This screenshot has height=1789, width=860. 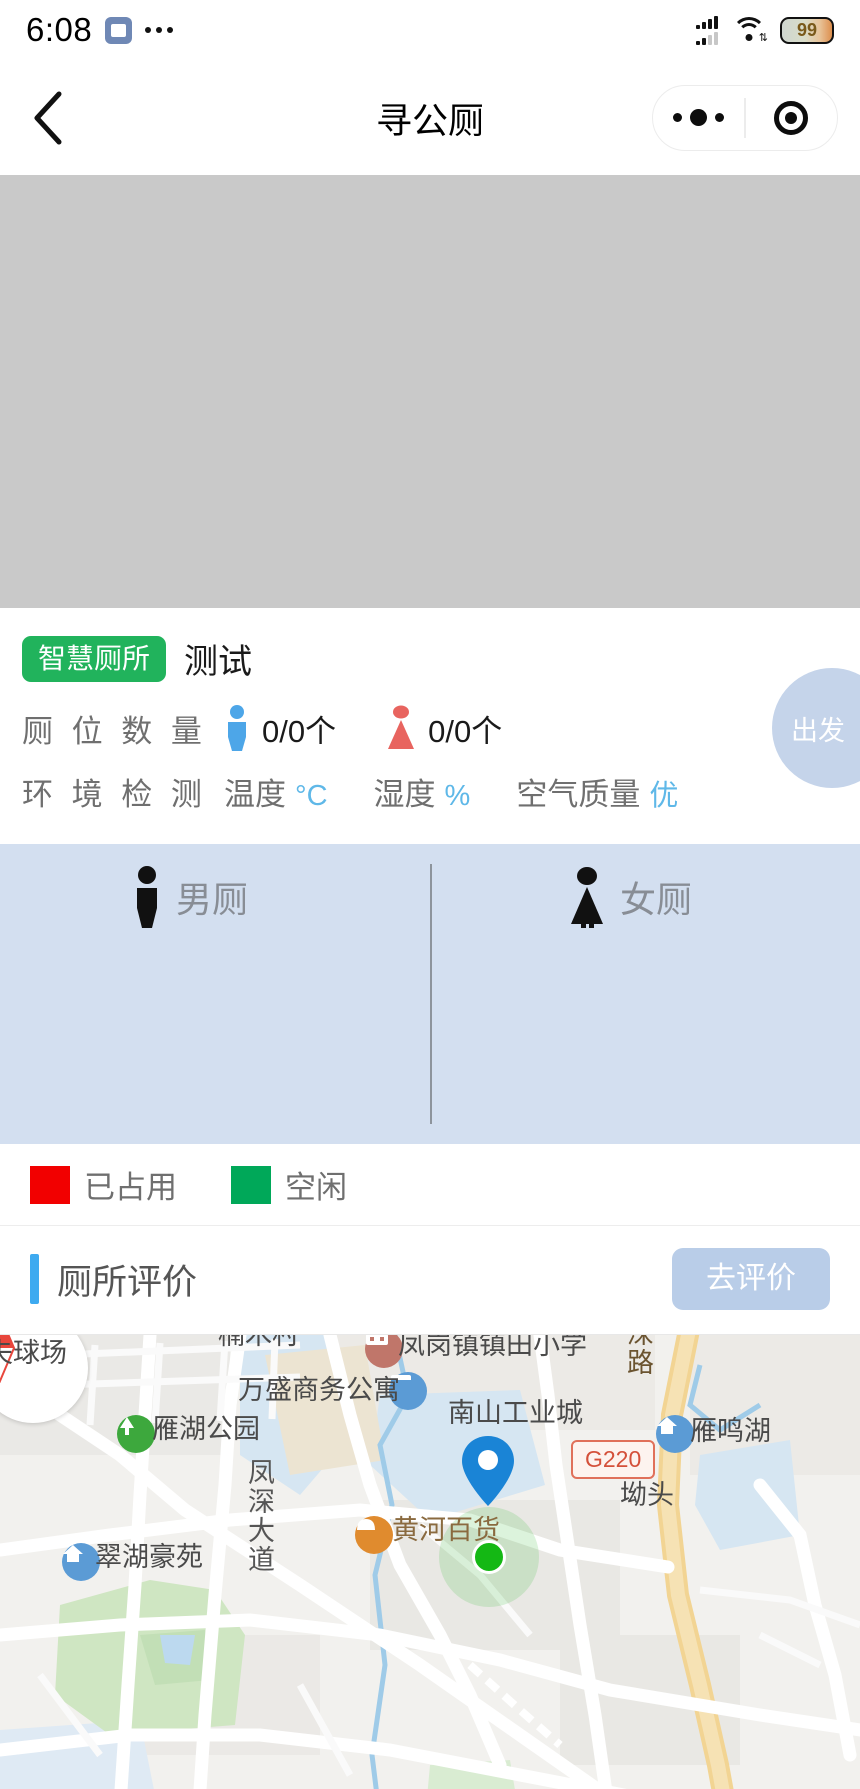 I want to click on male-stall-section: 男厕, so click(x=215, y=994).